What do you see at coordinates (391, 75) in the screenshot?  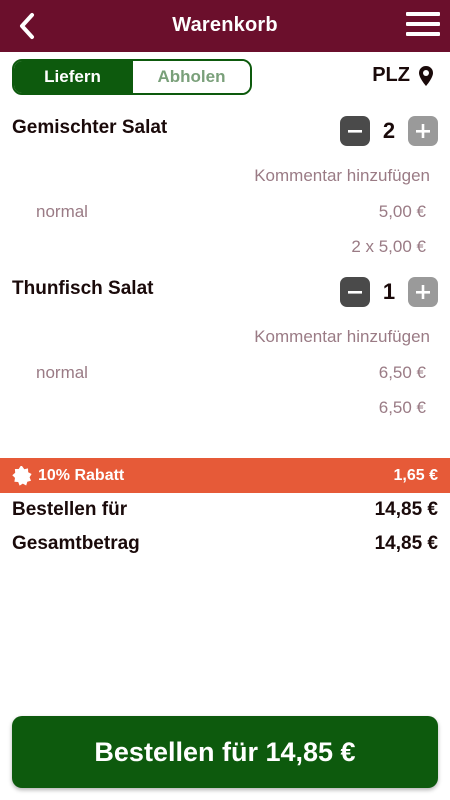 I see `postal-code-label: PLZ` at bounding box center [391, 75].